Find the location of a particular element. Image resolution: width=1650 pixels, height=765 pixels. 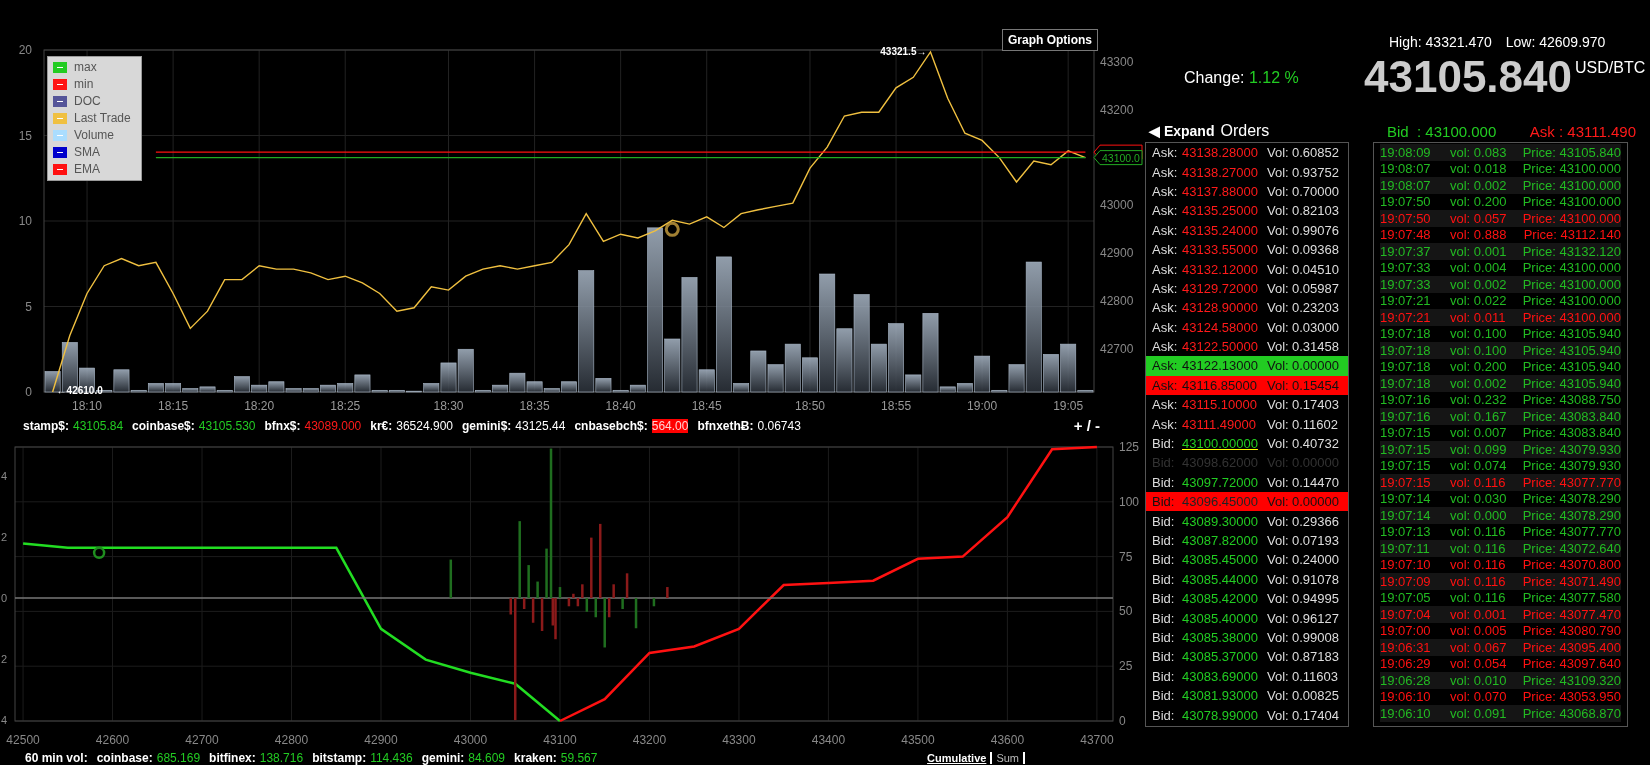

exchange-price: 0.06743 is located at coordinates (779, 425).